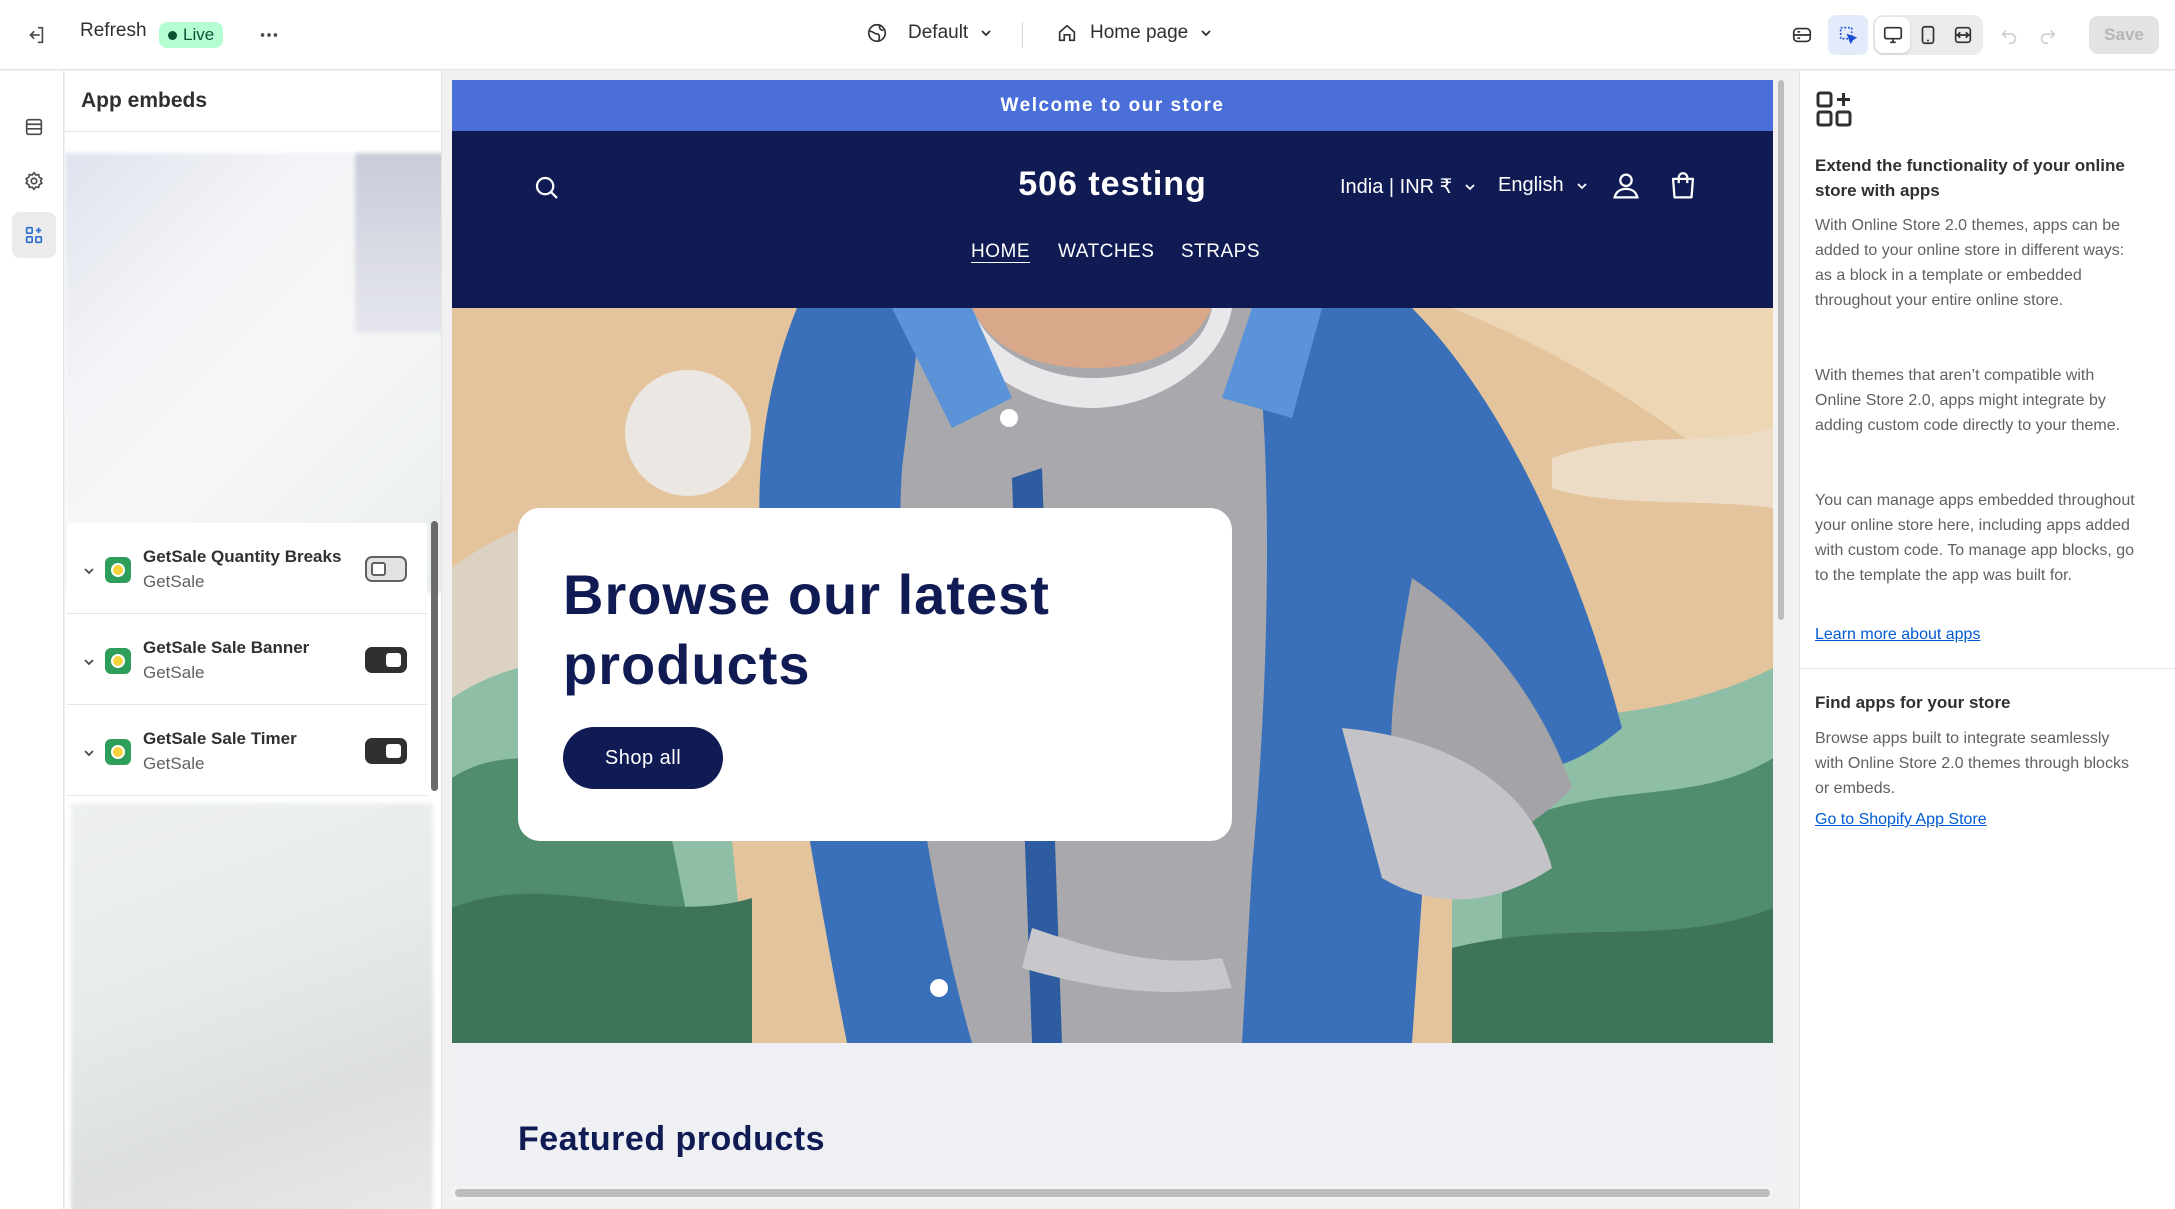 Image resolution: width=2175 pixels, height=1209 pixels. What do you see at coordinates (1112, 1121) in the screenshot?
I see `featured-products-section: Featured products` at bounding box center [1112, 1121].